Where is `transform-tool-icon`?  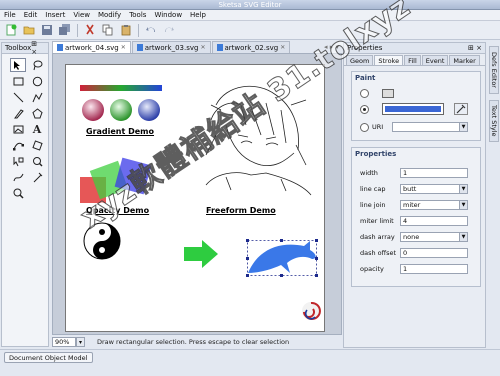
transform-tool-icon is located at coordinates (18, 161).